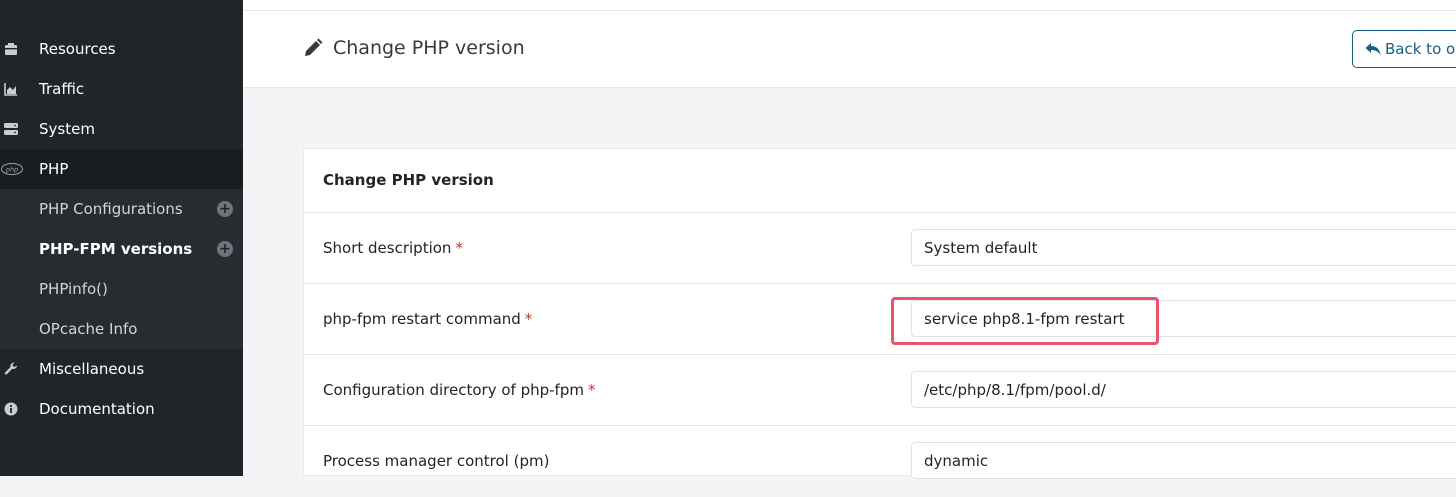 The height and width of the screenshot is (497, 1456). I want to click on field-label-text: Configuration directory of php-fpm, so click(453, 390).